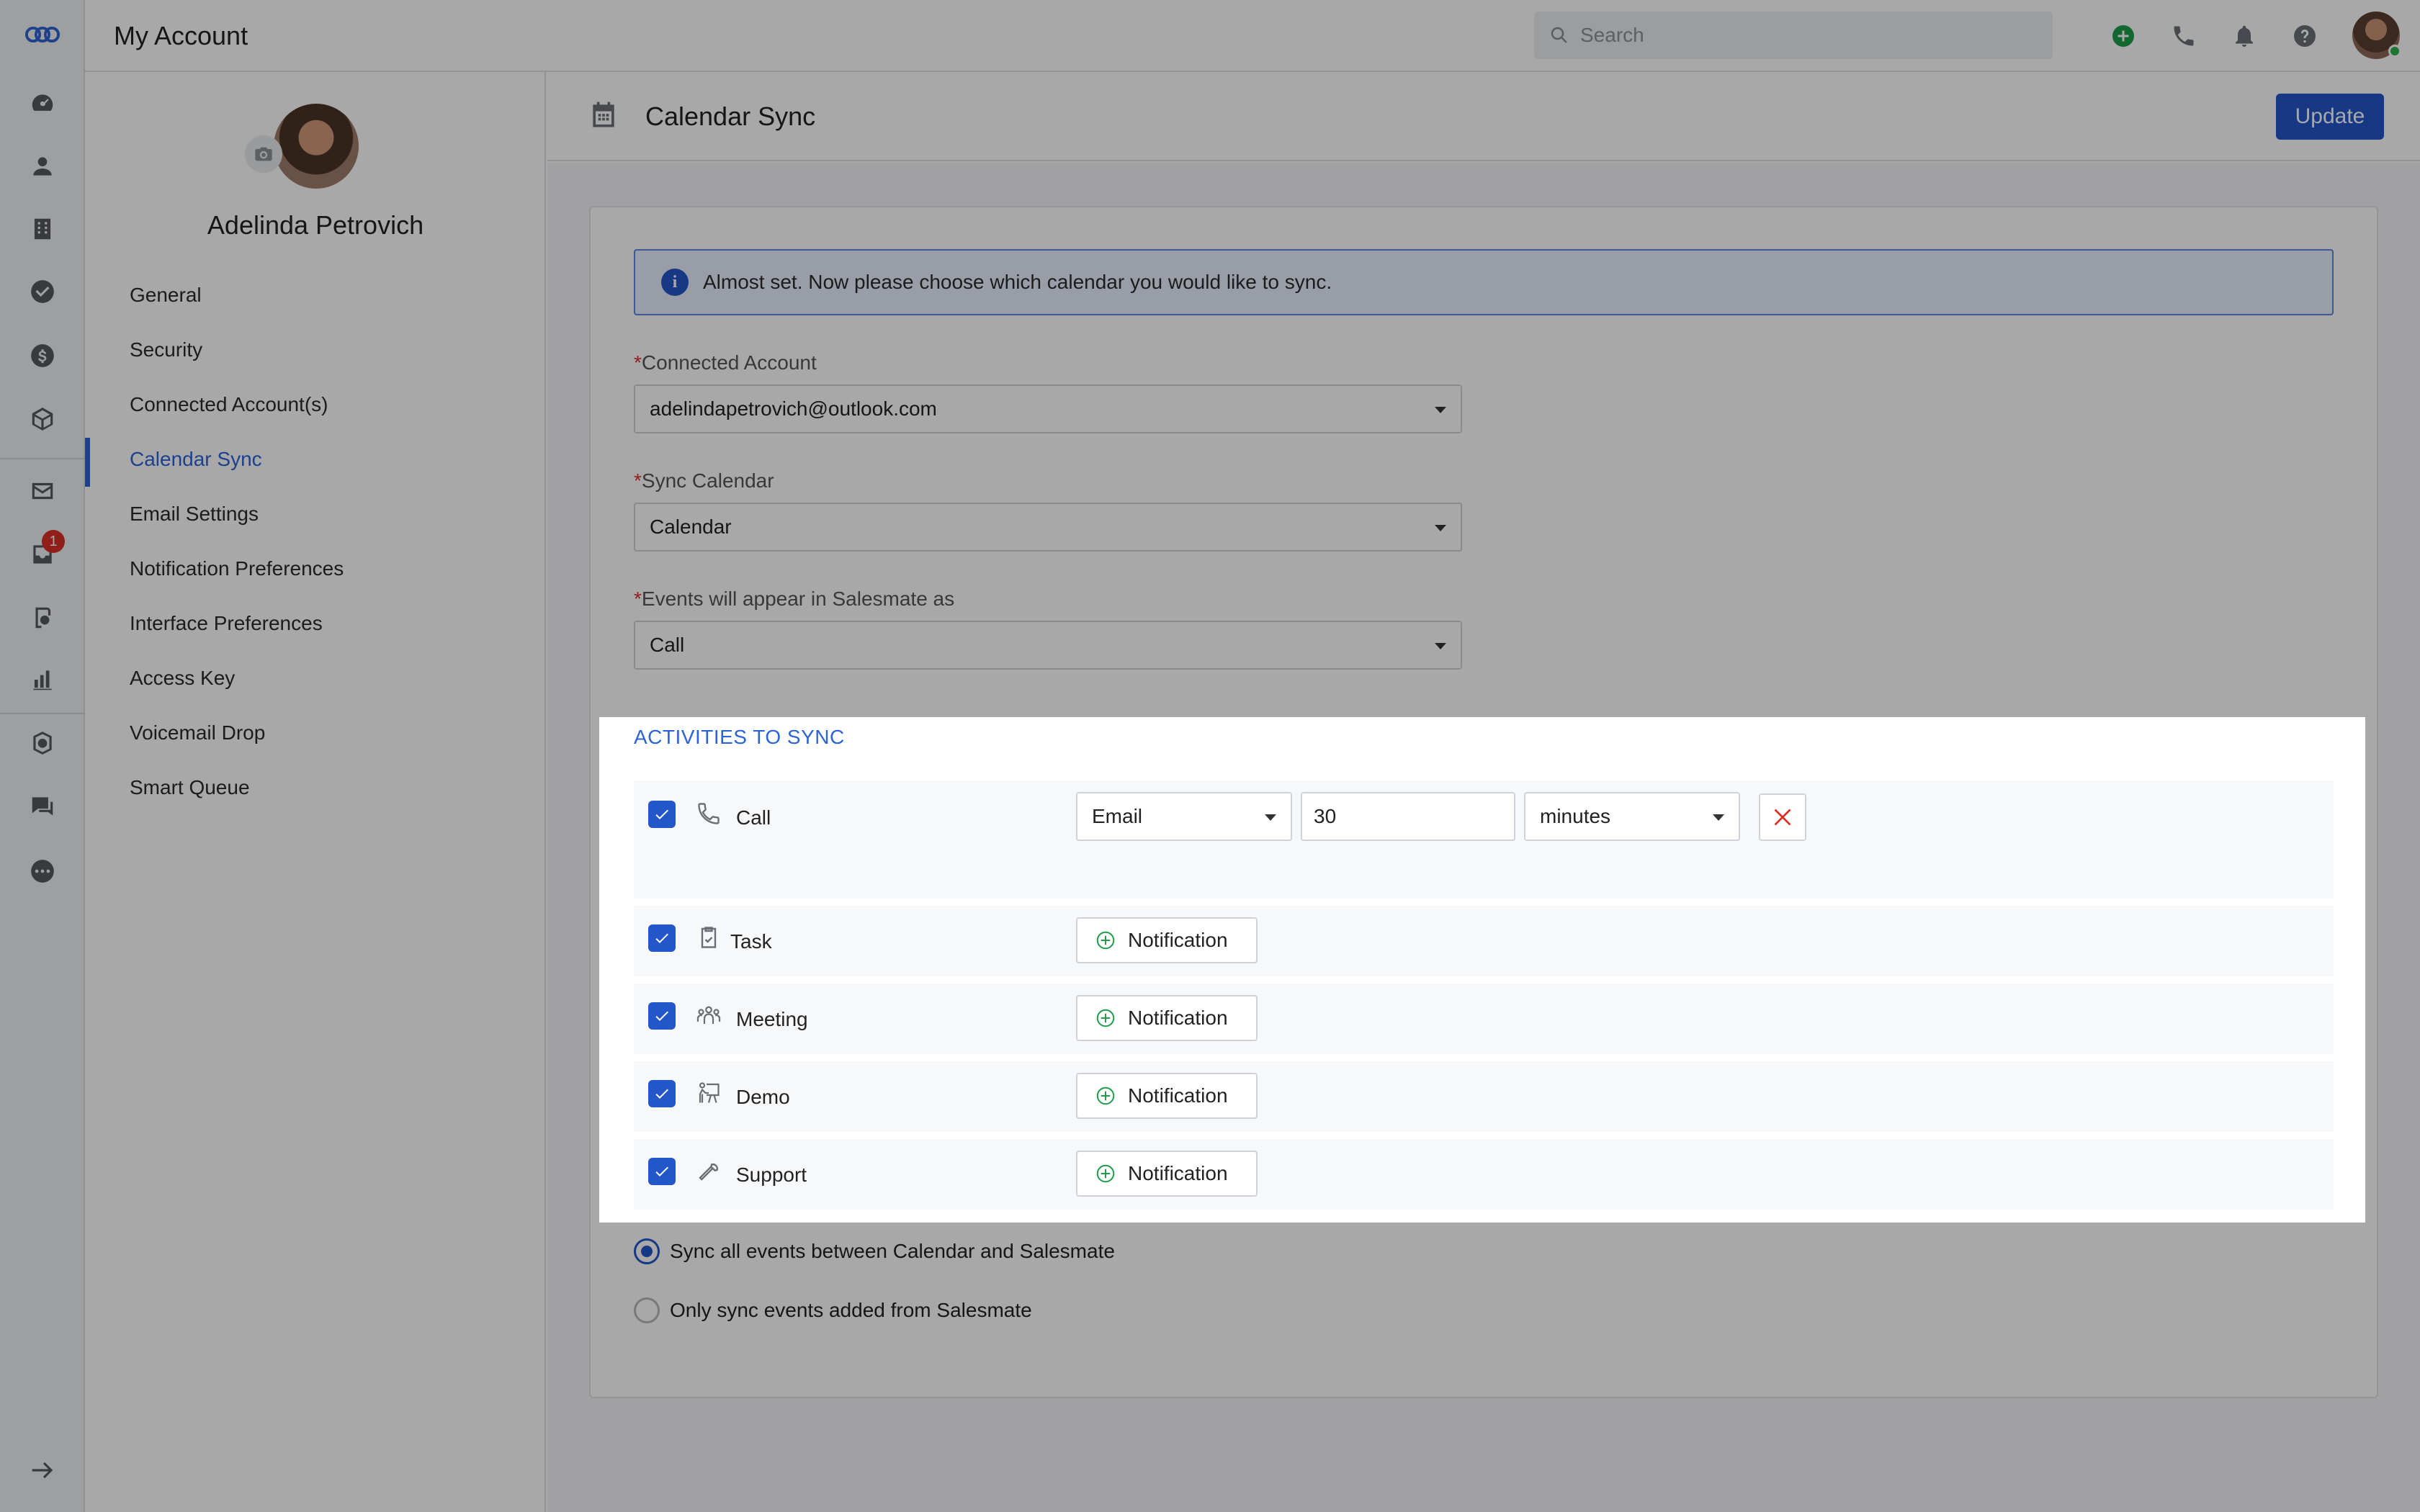 This screenshot has height=1512, width=2420. Describe the element at coordinates (42, 743) in the screenshot. I see `automation-icon` at that location.